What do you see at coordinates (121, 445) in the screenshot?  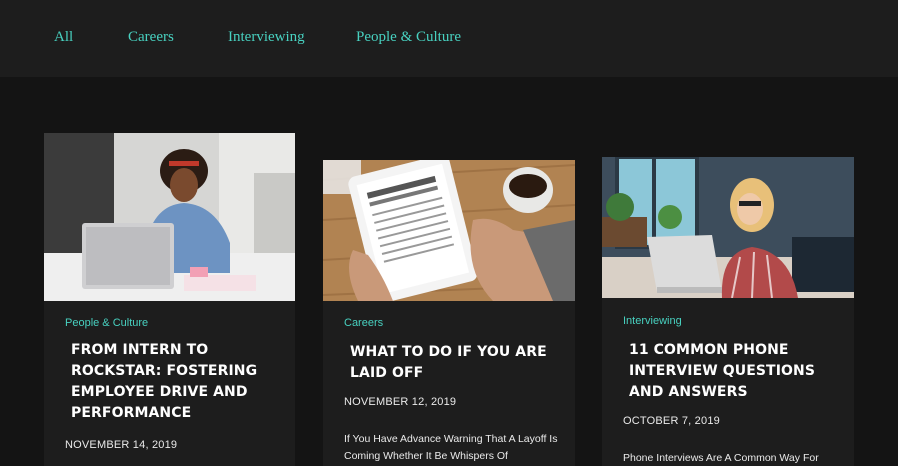 I see `post-date: NOVEMBER 14, 2019` at bounding box center [121, 445].